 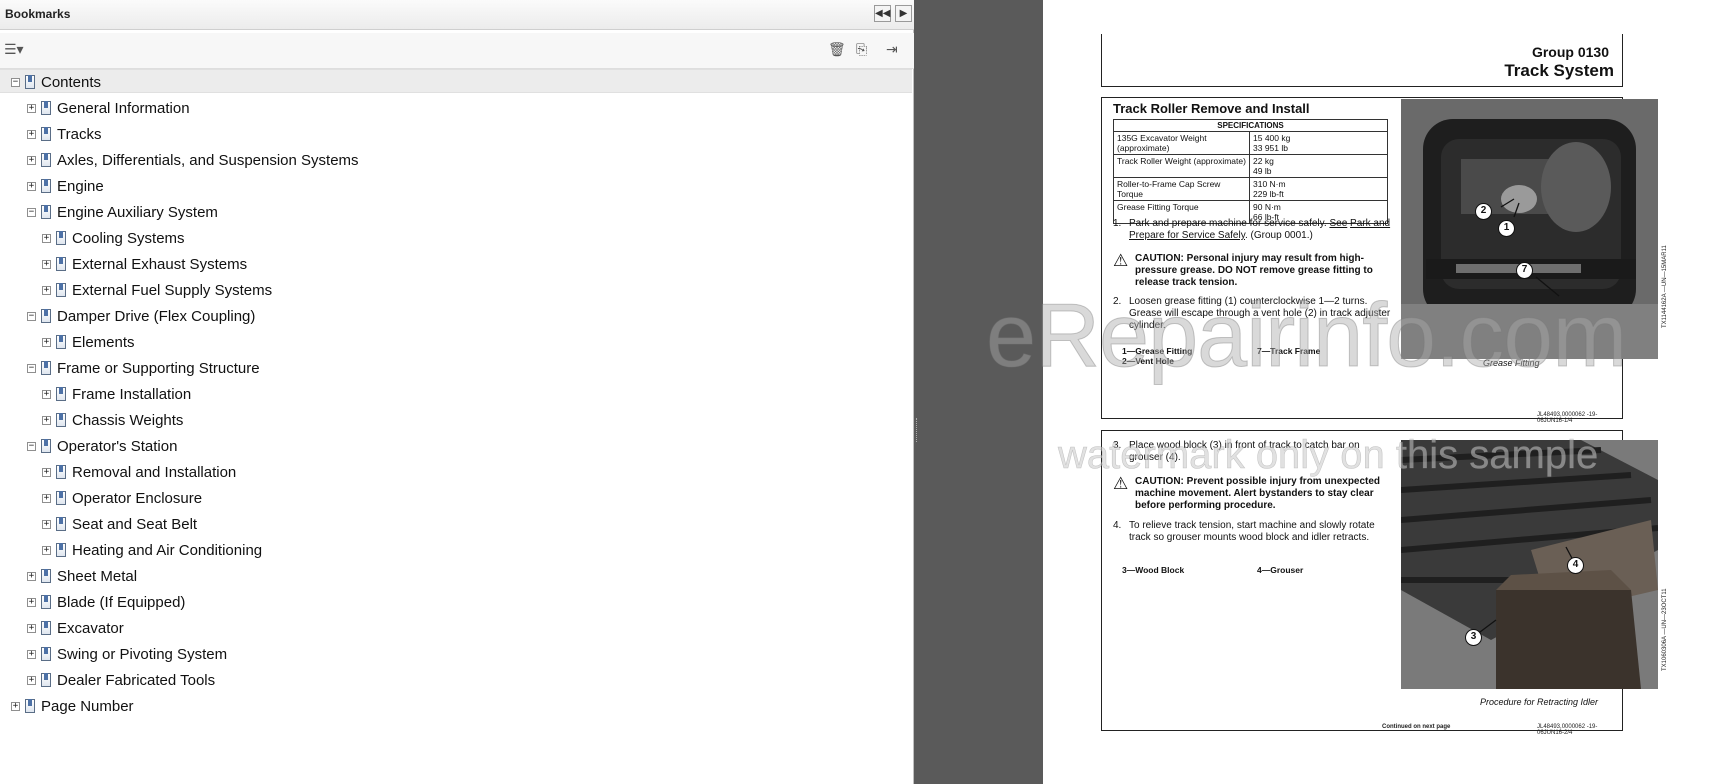 What do you see at coordinates (154, 472) in the screenshot?
I see `tree-item-label: Removal and Installation` at bounding box center [154, 472].